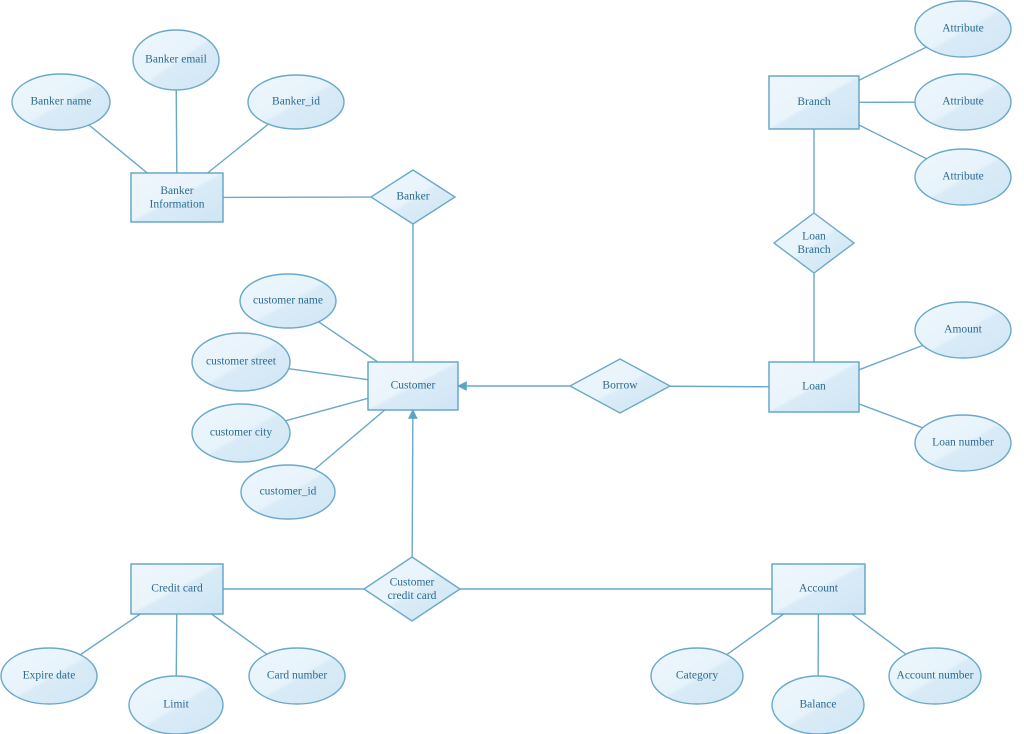 The height and width of the screenshot is (734, 1024). Describe the element at coordinates (296, 102) in the screenshot. I see `attribute-banker_id` at that location.